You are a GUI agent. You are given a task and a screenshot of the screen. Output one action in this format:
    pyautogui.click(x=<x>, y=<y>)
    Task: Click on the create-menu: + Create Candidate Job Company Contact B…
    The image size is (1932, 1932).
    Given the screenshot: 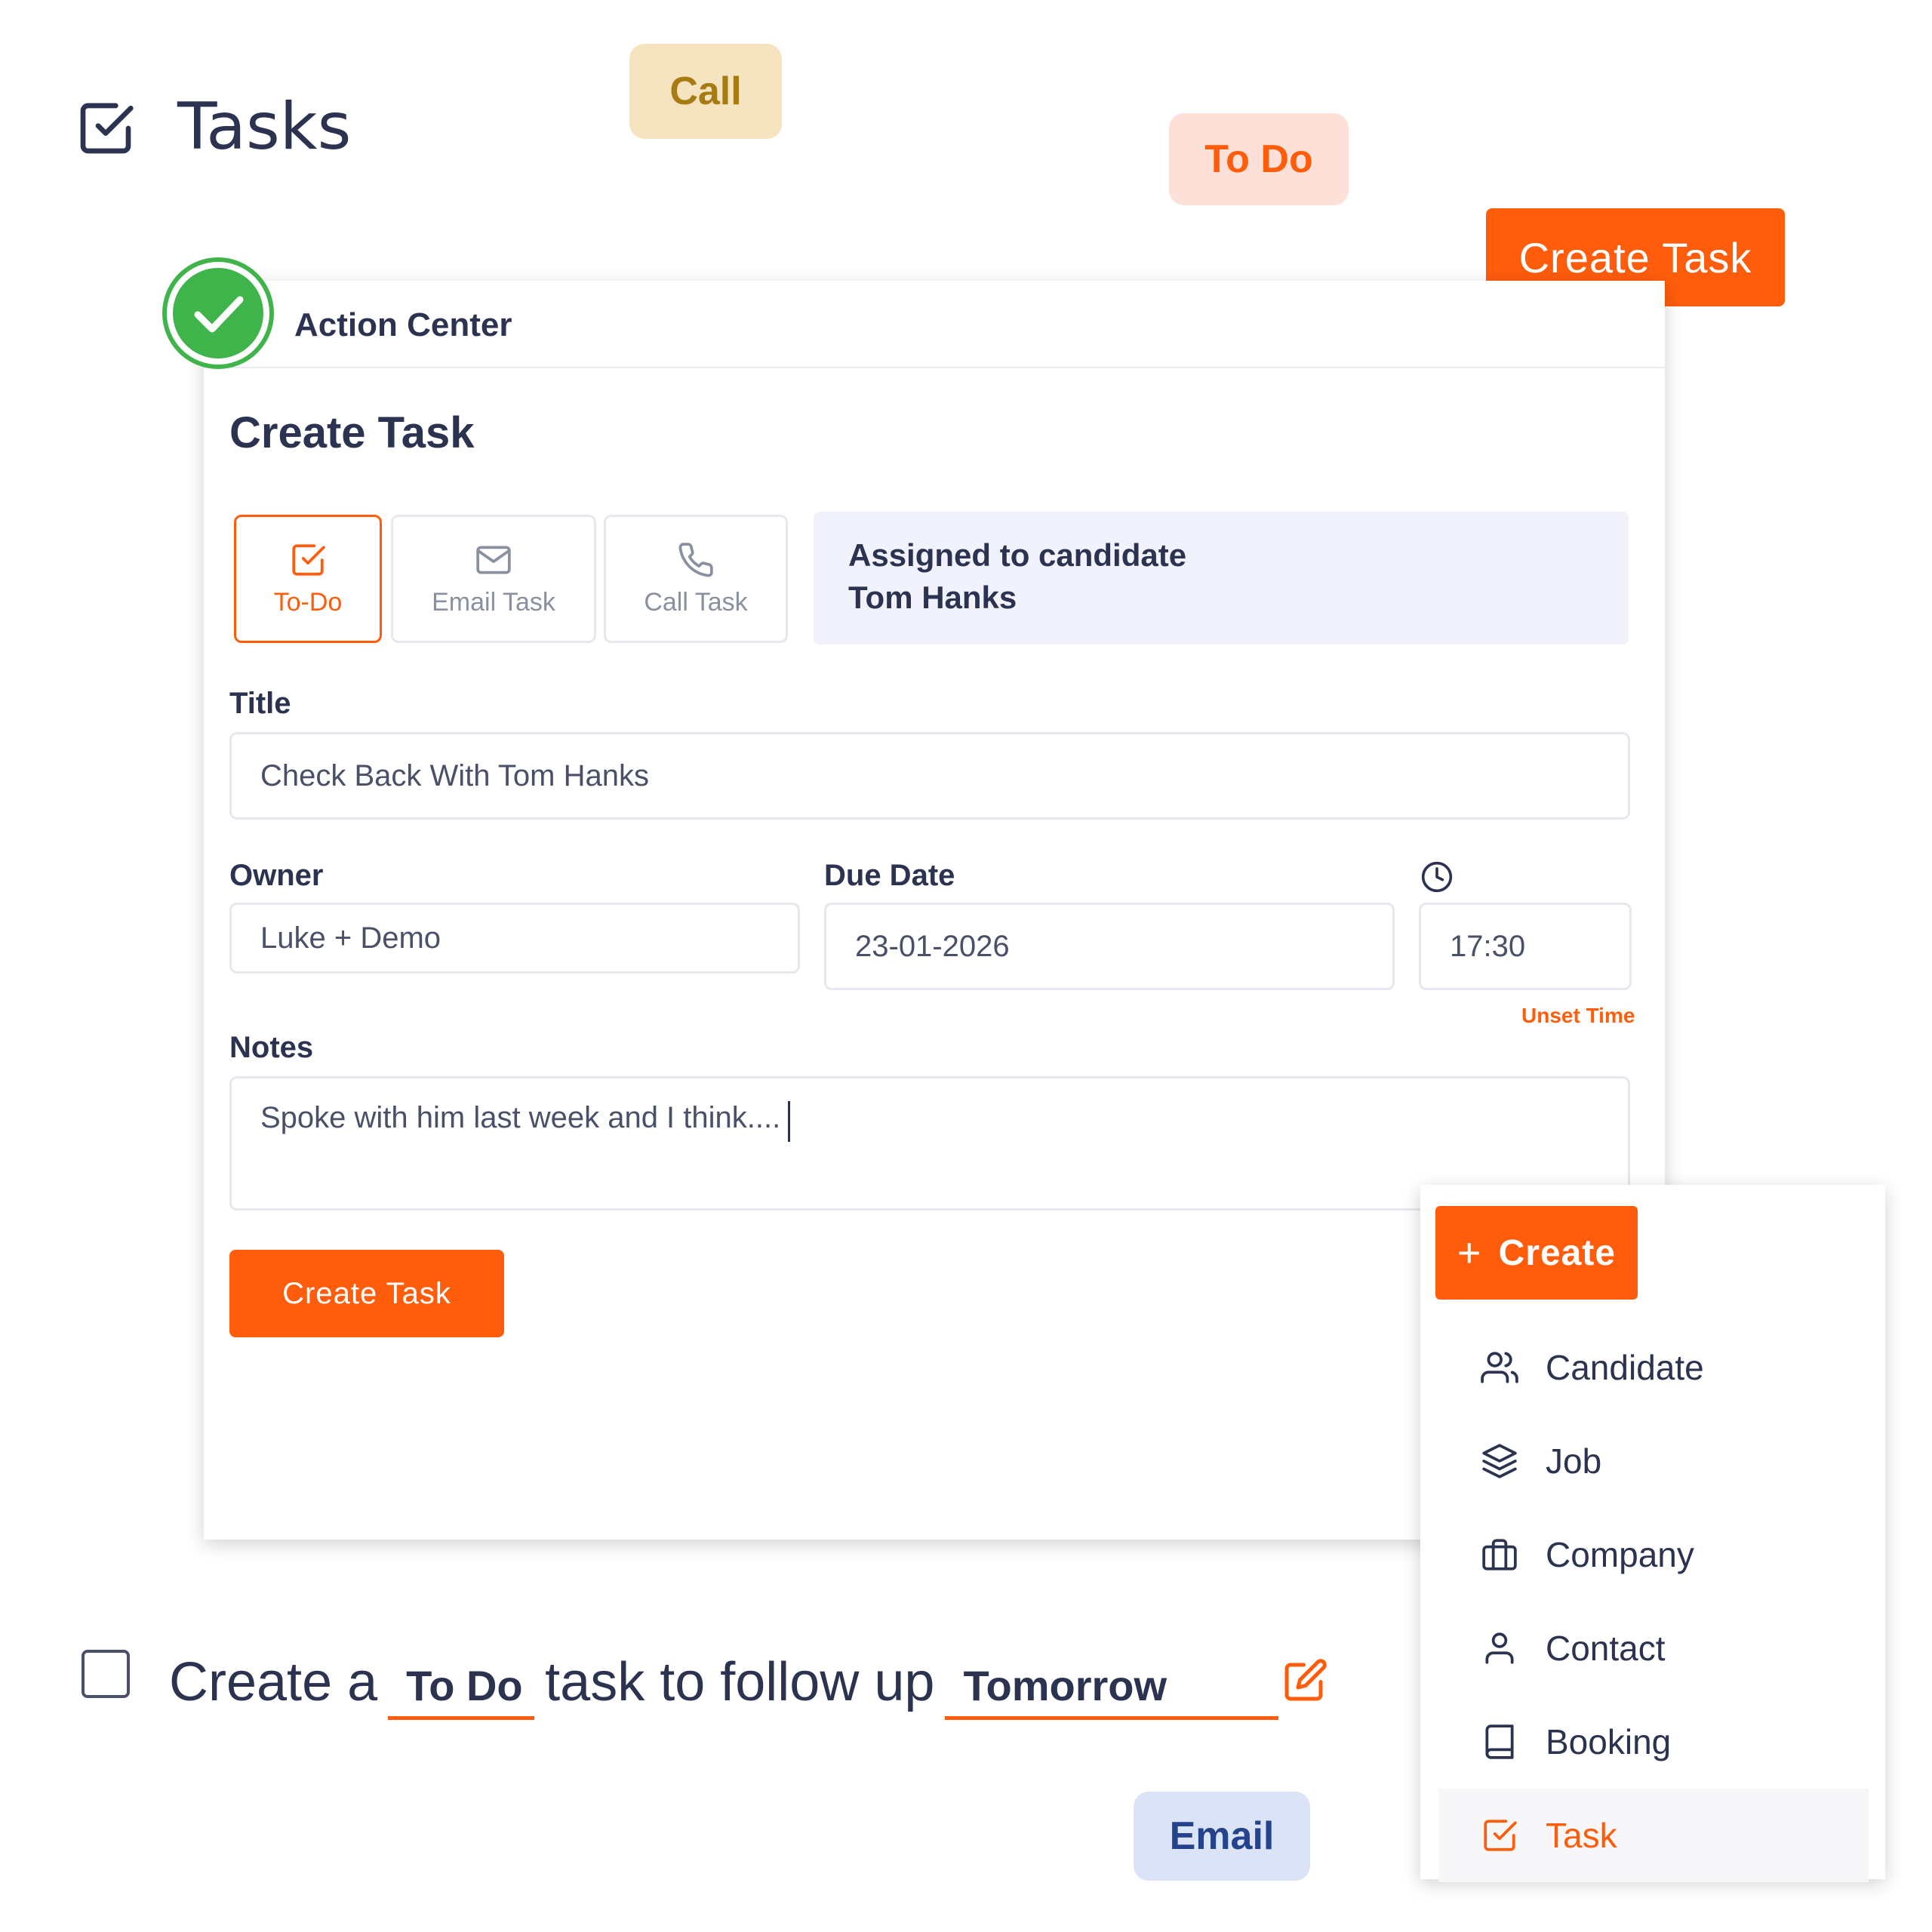 What is the action you would take?
    pyautogui.click(x=1652, y=1533)
    